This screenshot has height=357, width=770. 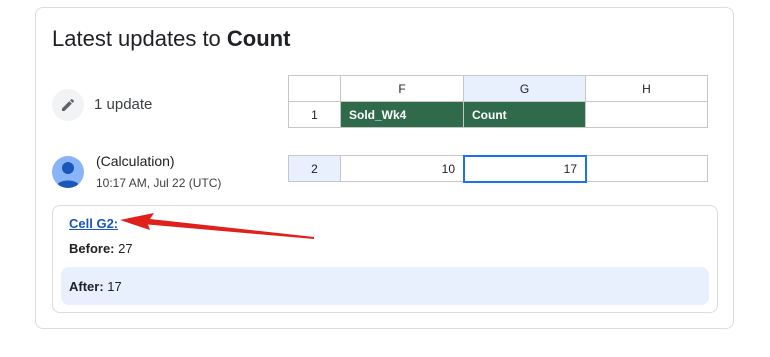 What do you see at coordinates (646, 88) in the screenshot?
I see `column-header-h: H` at bounding box center [646, 88].